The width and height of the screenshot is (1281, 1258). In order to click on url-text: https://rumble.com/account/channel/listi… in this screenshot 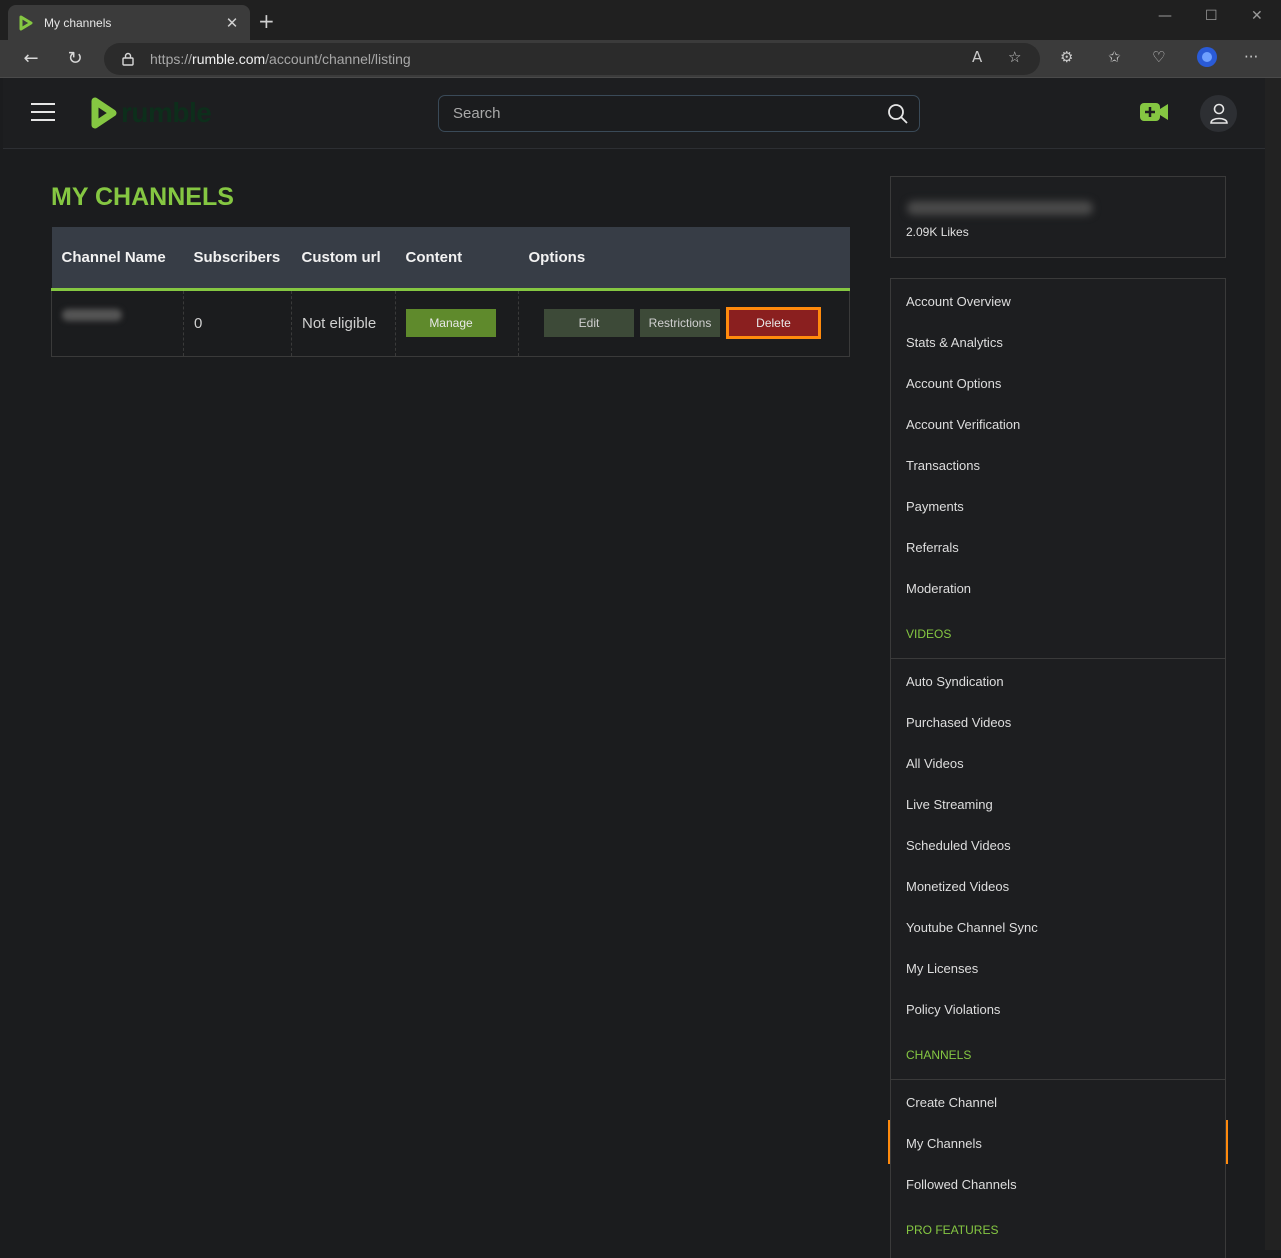, I will do `click(280, 59)`.